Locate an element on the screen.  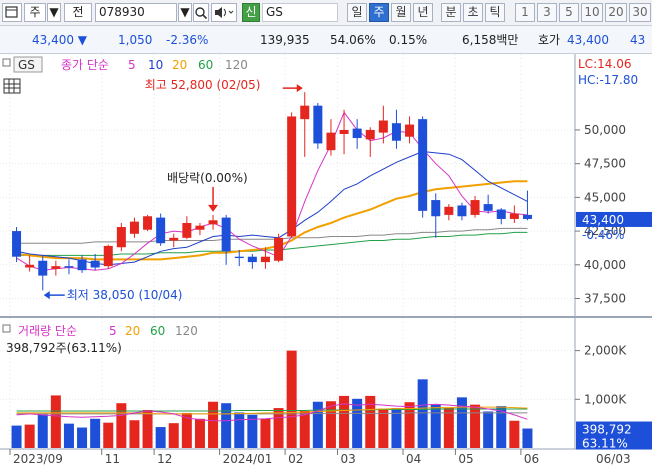
stock-tag: GS is located at coordinates (26, 65).